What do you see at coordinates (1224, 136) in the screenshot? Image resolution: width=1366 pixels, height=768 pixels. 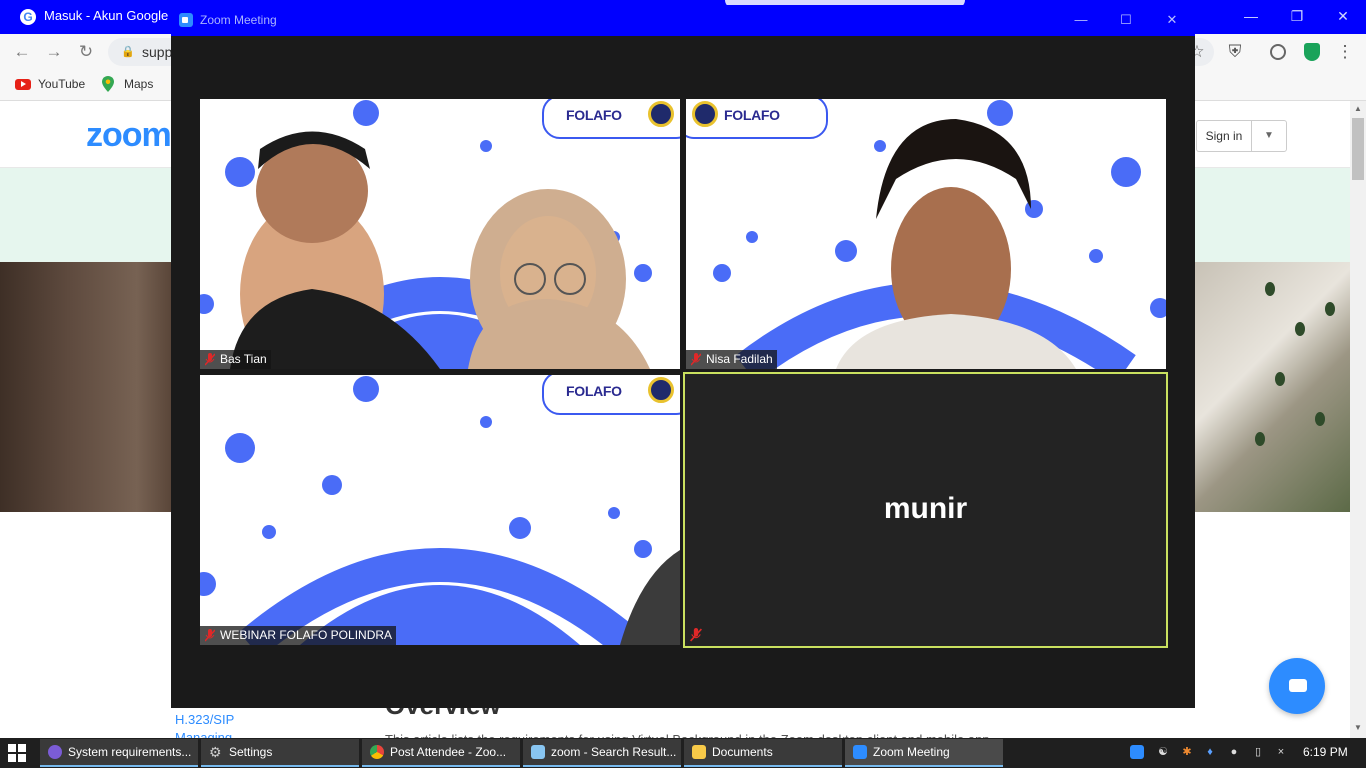 I see `sign-in-button: Sign in` at bounding box center [1224, 136].